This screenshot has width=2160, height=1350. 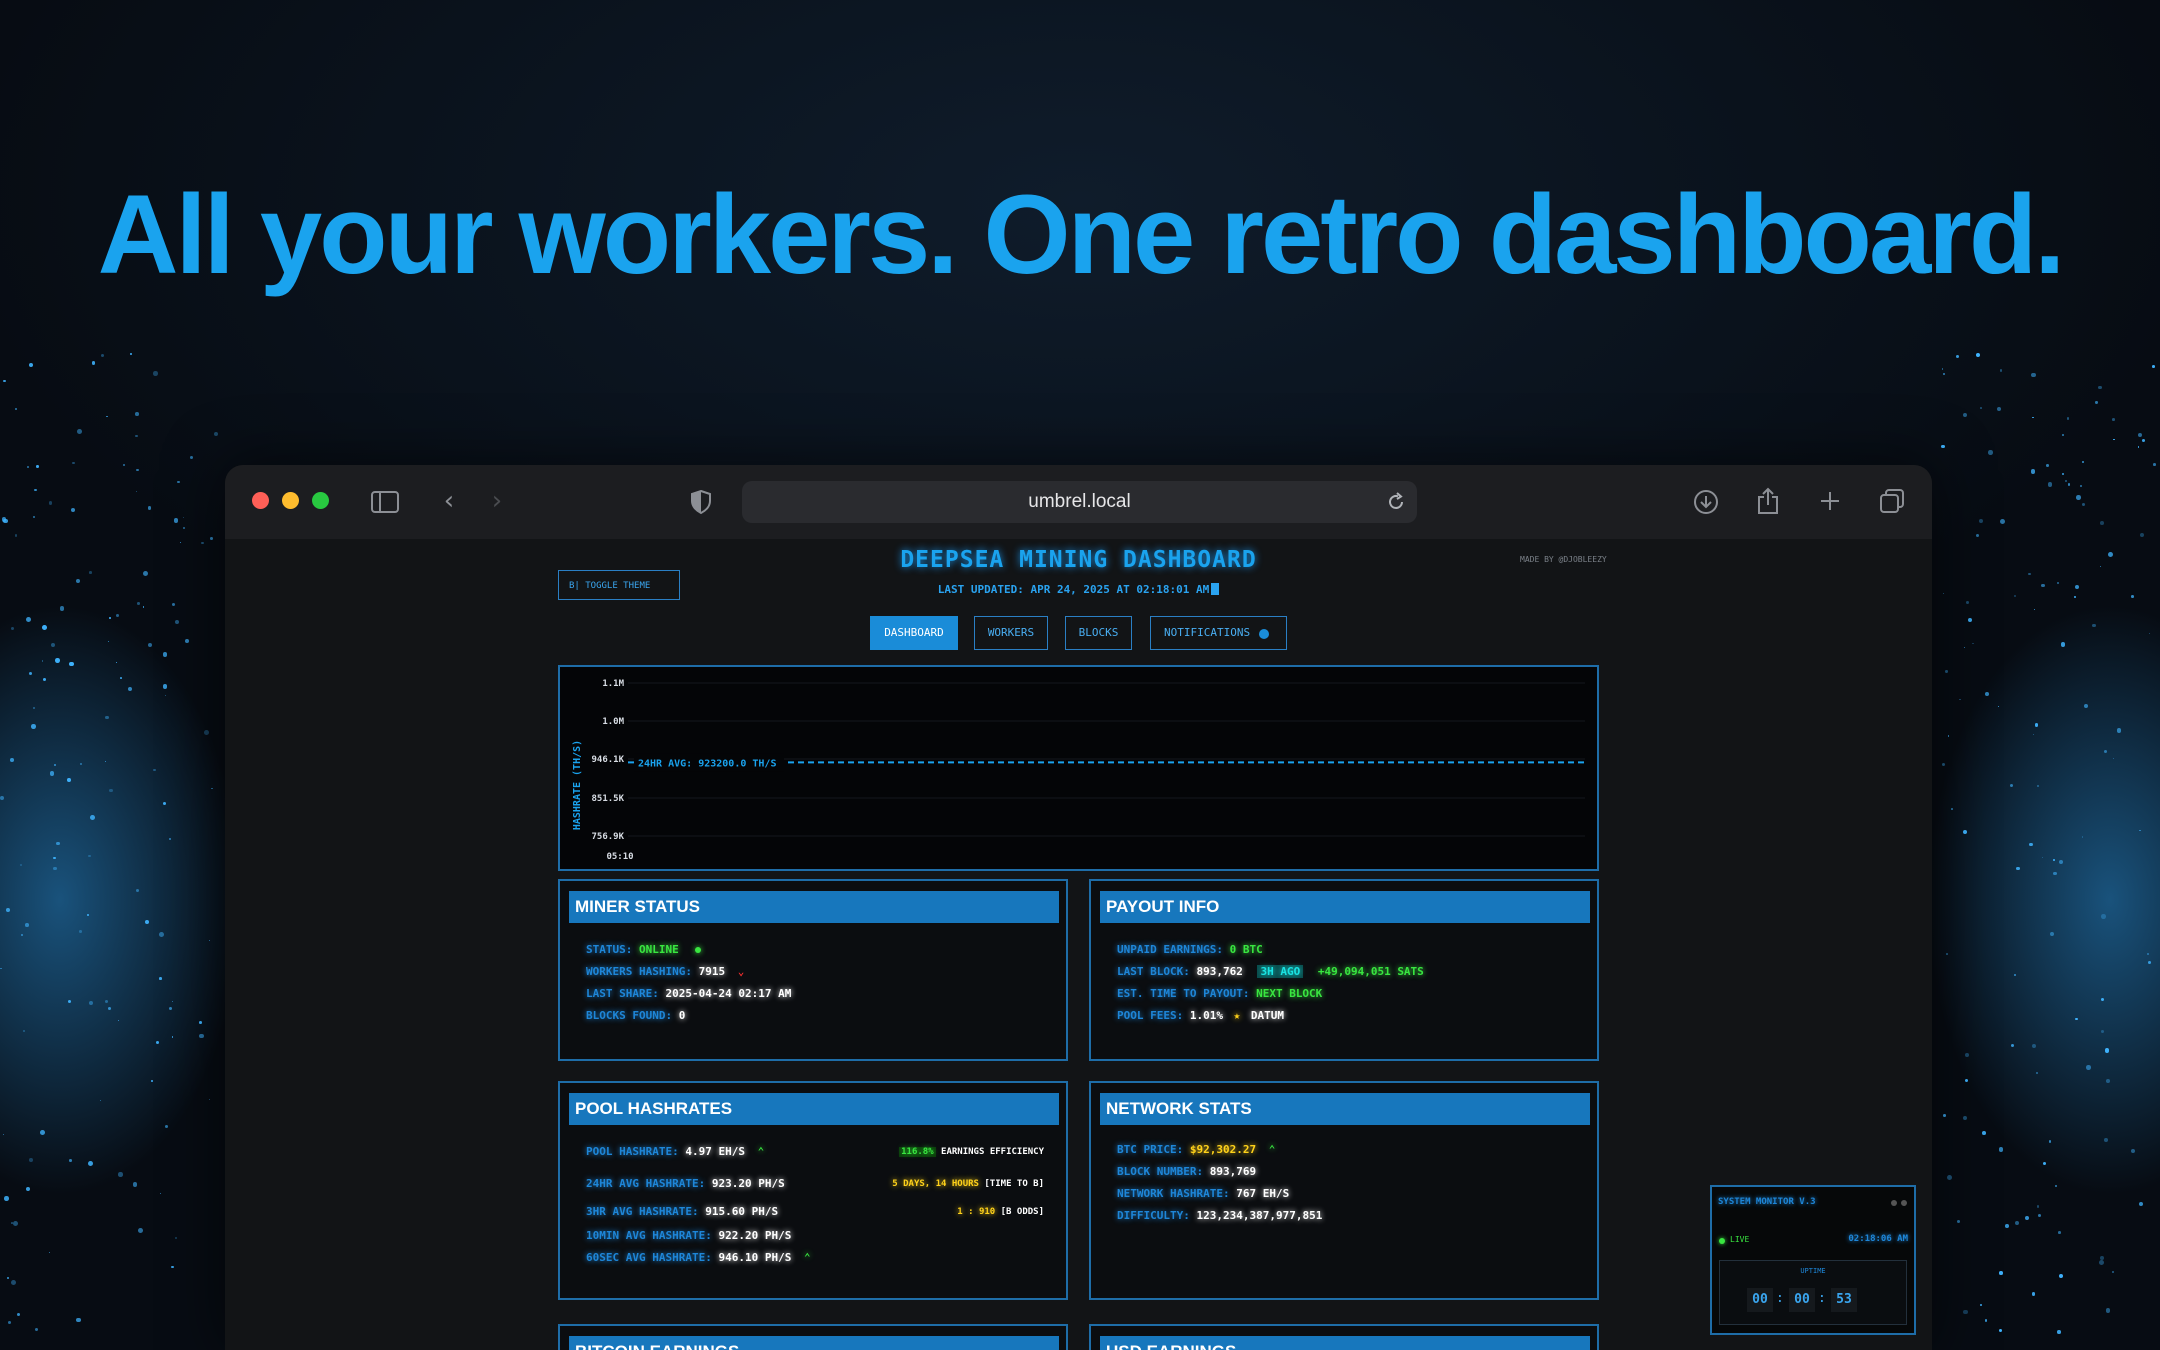 I want to click on block-number-row: BLOCK NUMBER: 893,769, so click(x=1186, y=1171).